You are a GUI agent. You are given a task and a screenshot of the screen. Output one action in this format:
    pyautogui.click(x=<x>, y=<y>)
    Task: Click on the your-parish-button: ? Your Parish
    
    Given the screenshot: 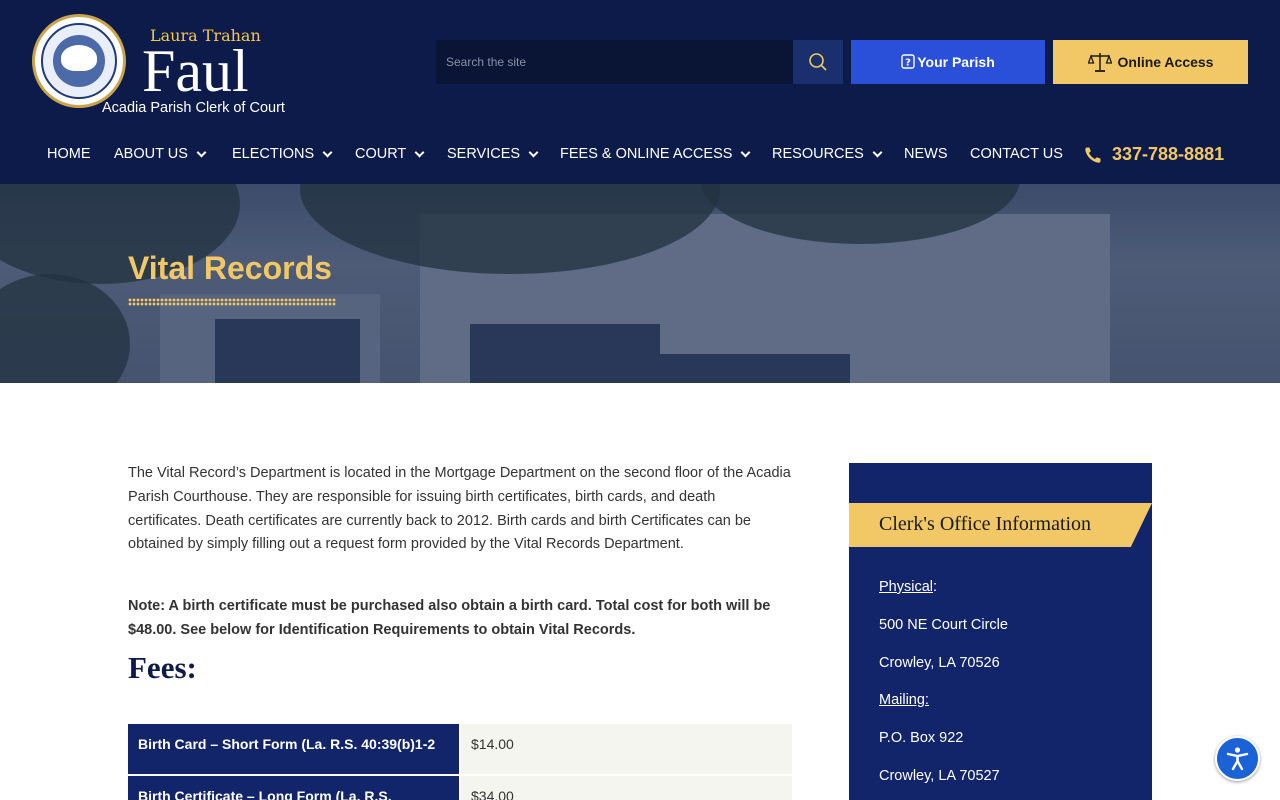 What is the action you would take?
    pyautogui.click(x=948, y=62)
    